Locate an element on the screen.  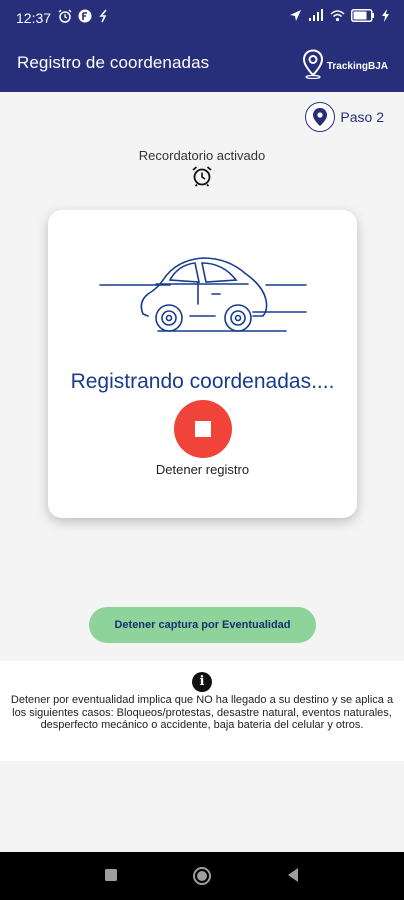
brand-logo: TrackingBJA is located at coordinates (345, 64).